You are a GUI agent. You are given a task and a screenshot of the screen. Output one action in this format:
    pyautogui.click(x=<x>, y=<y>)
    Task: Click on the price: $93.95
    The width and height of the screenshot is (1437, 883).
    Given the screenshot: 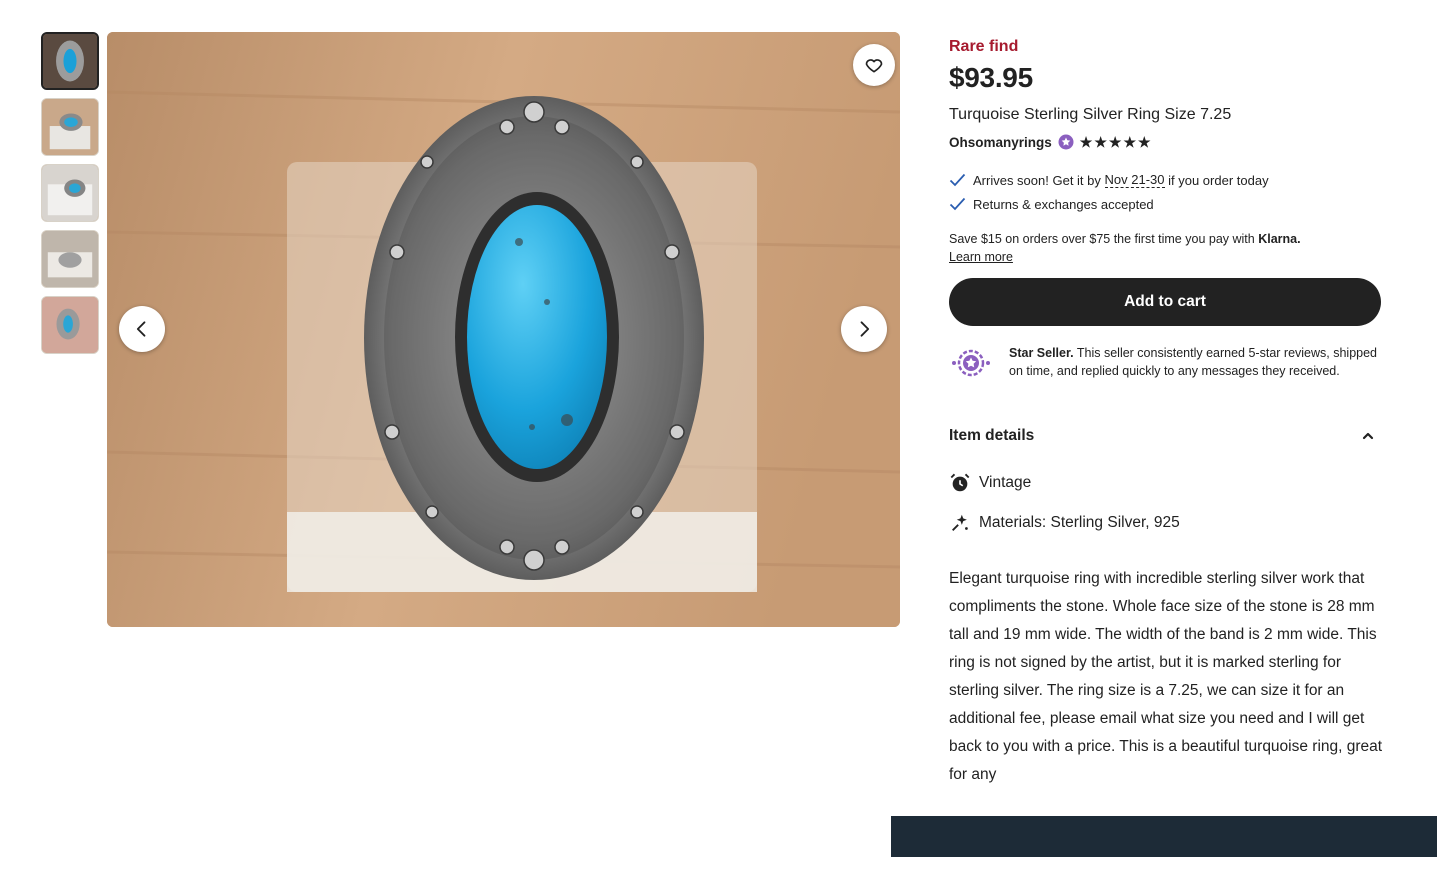 What is the action you would take?
    pyautogui.click(x=991, y=77)
    